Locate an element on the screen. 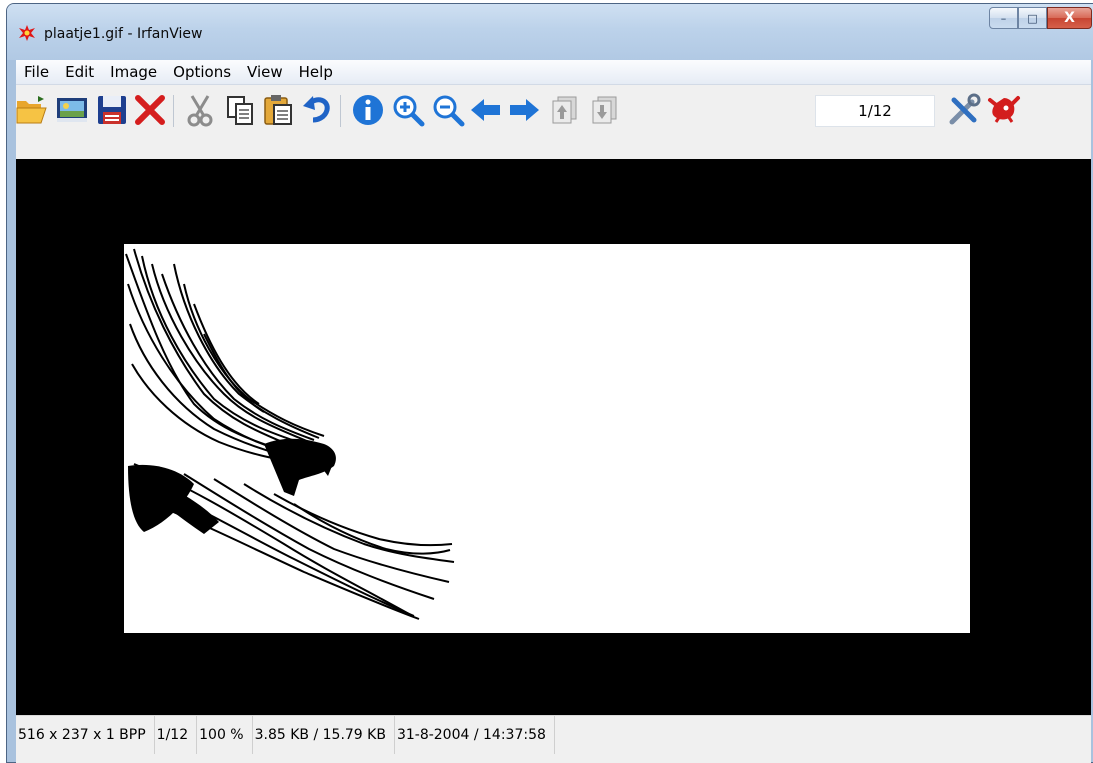 This screenshot has width=1093, height=763. next-page-icon is located at coordinates (604, 110).